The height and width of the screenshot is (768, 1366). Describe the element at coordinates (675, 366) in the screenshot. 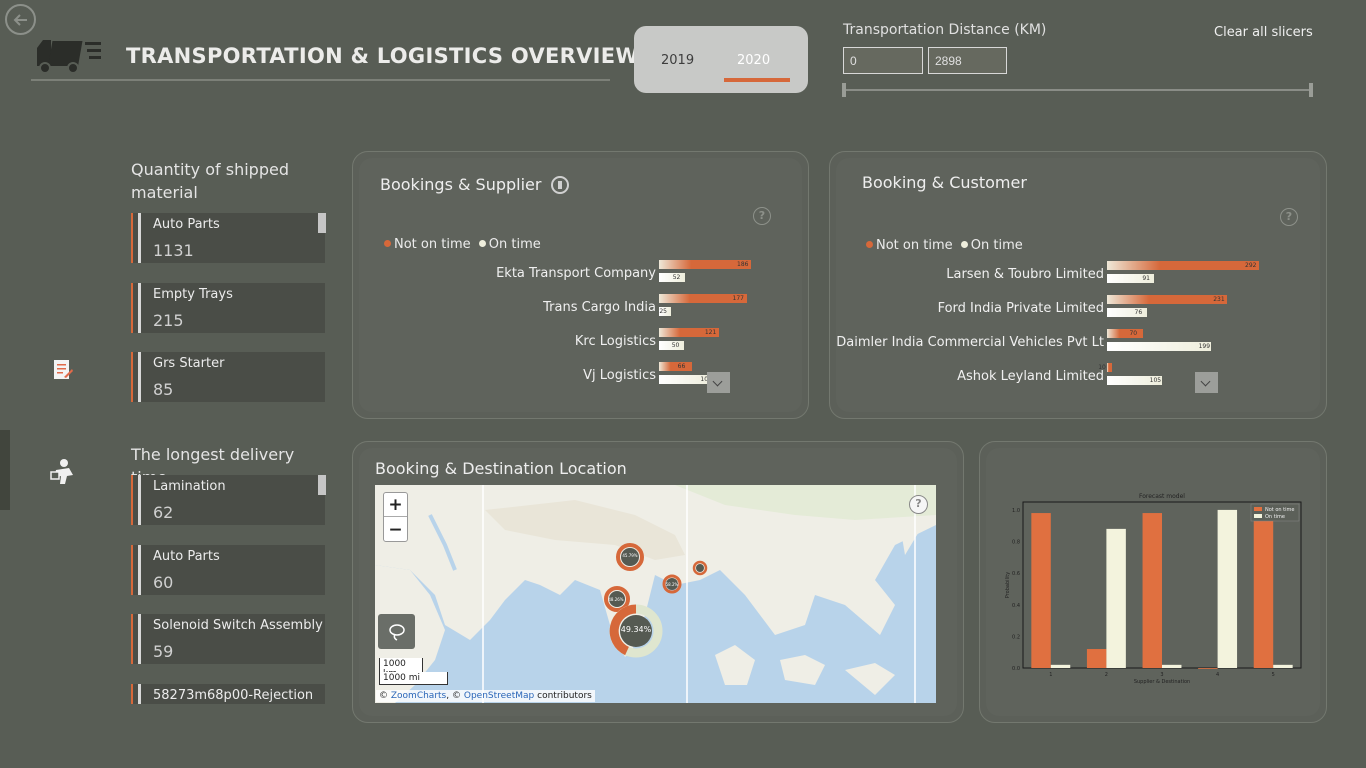

I see `supplier-late-bar` at that location.